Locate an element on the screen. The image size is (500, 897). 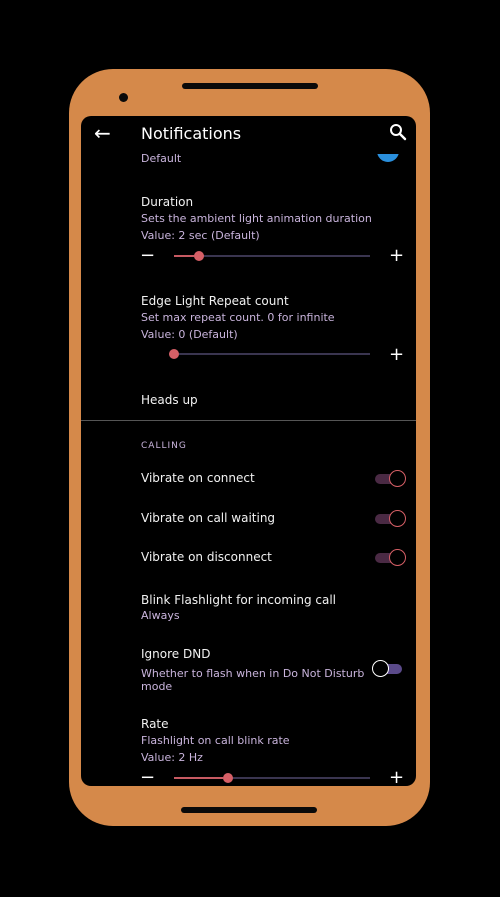
repeat-summary: Set max repeat count. 0 for infinite is located at coordinates (238, 317).